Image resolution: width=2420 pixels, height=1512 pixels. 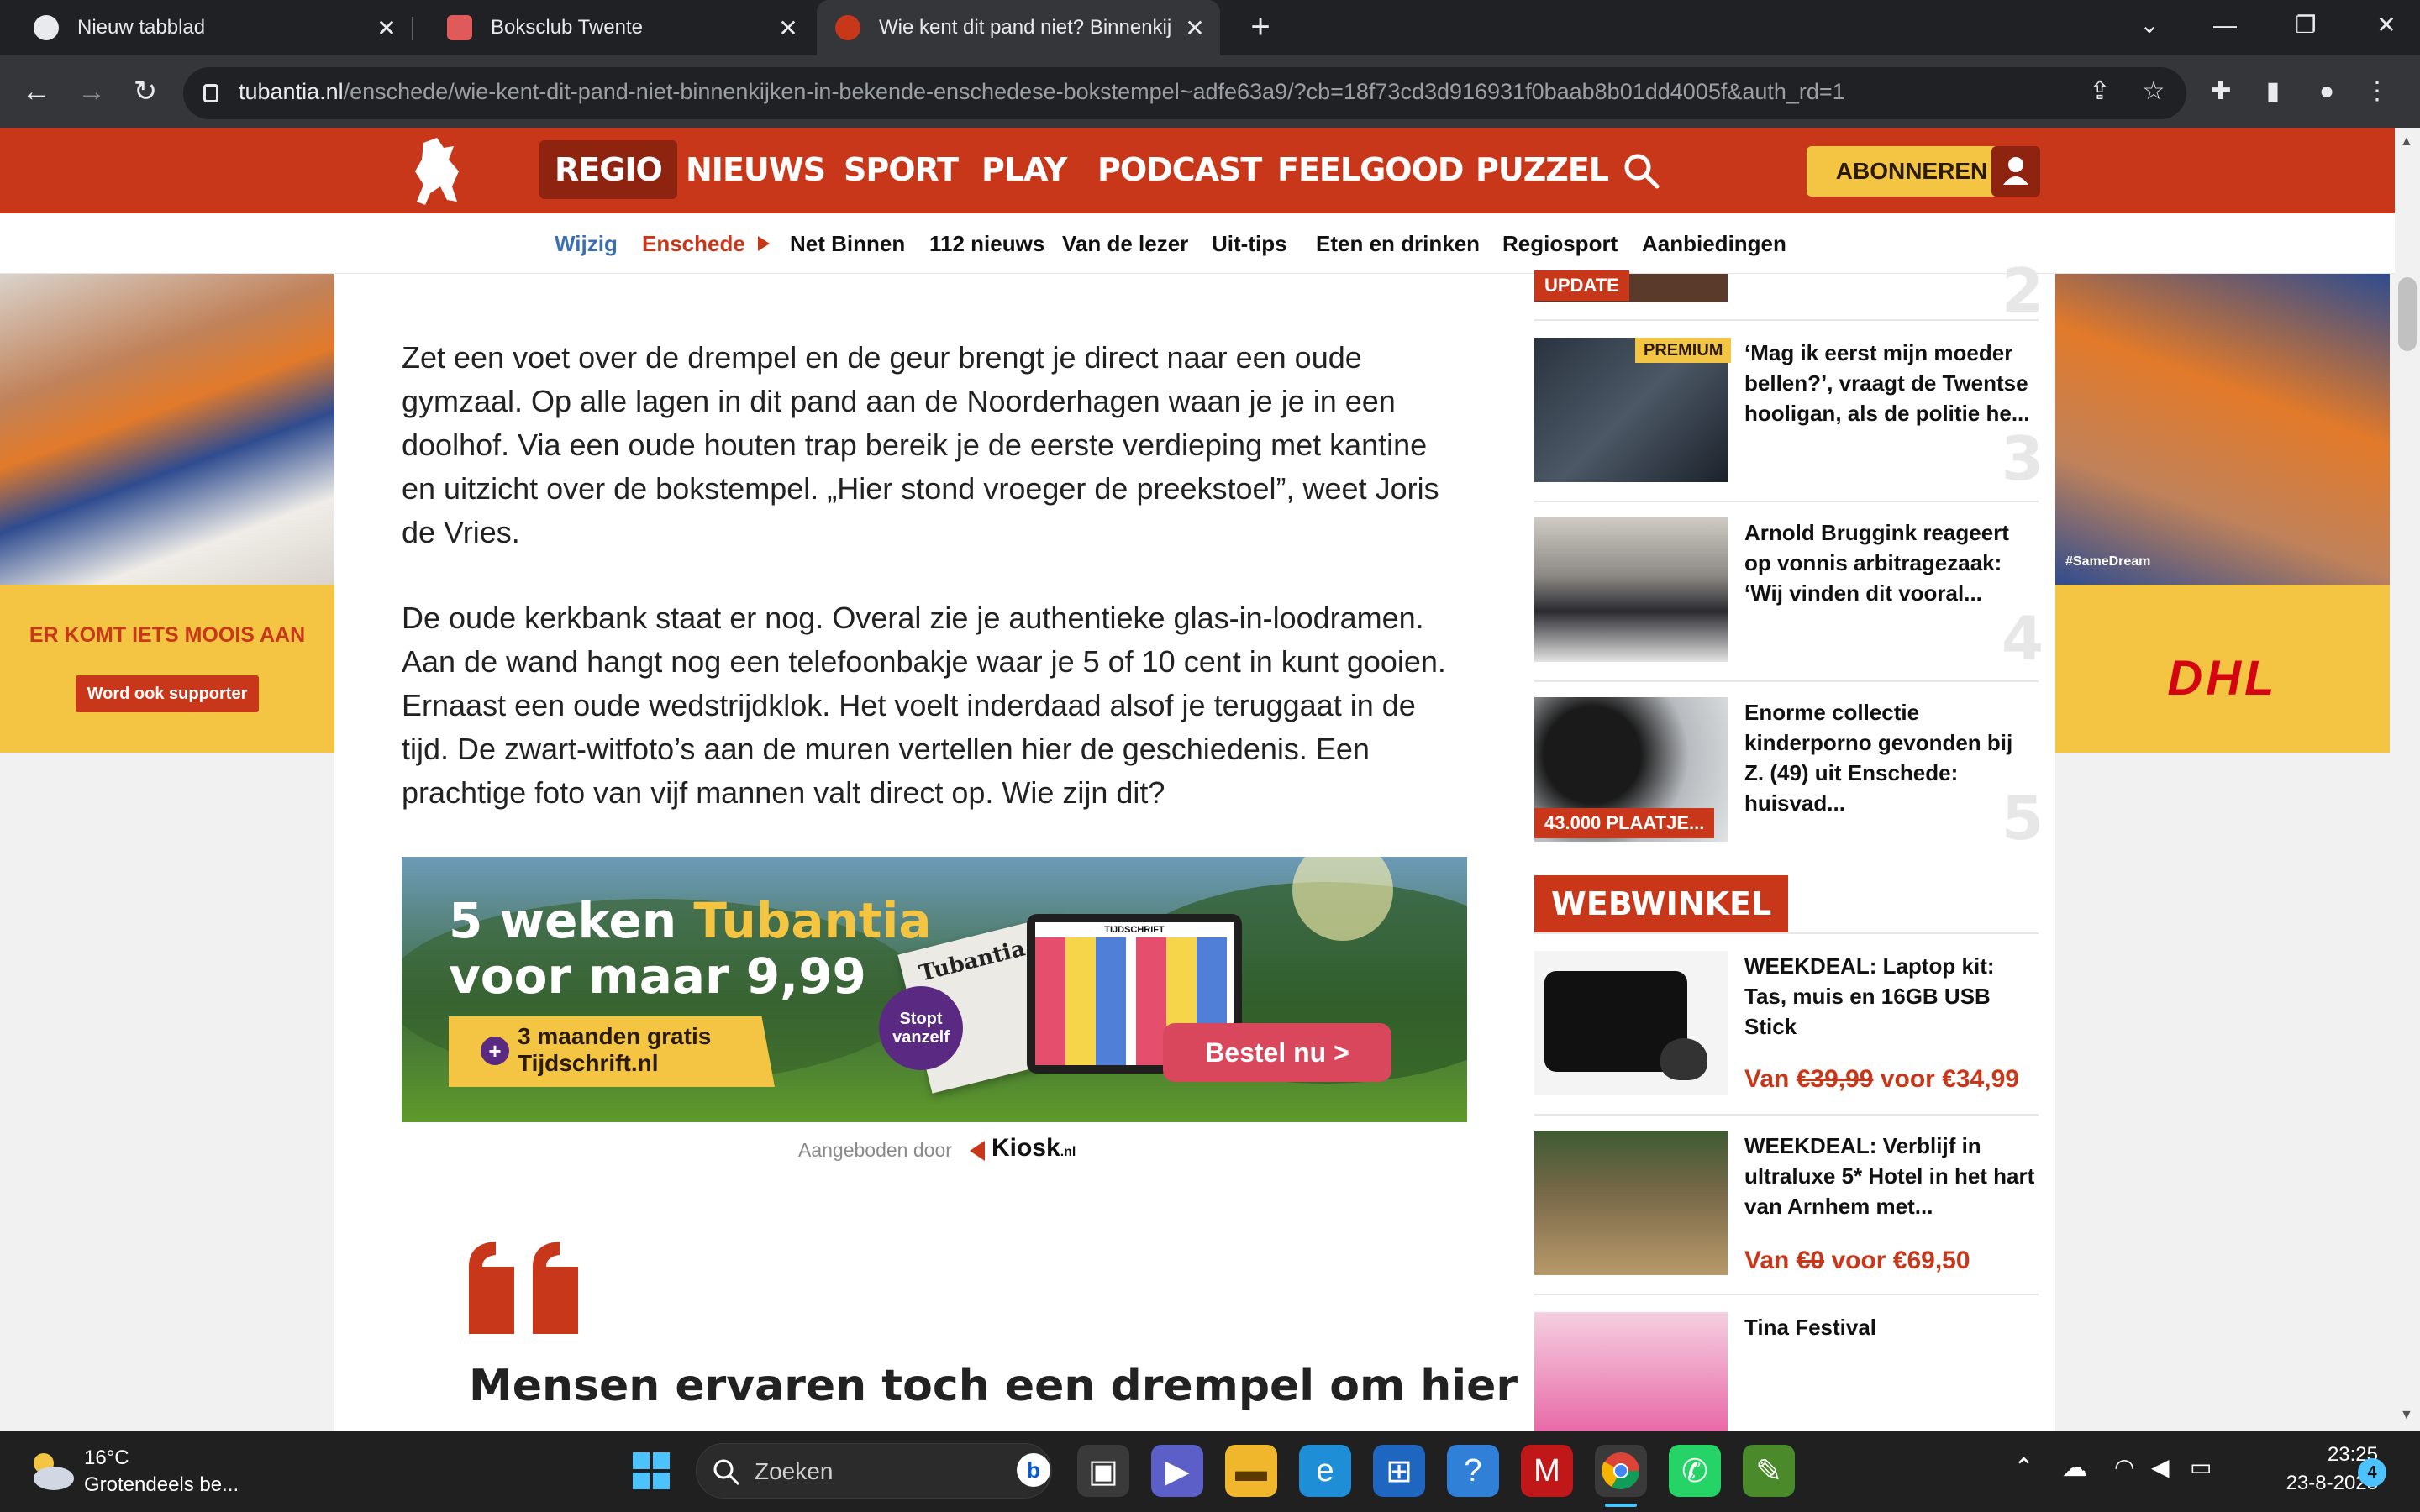 What do you see at coordinates (2327, 91) in the screenshot?
I see `profile-icon: ●` at bounding box center [2327, 91].